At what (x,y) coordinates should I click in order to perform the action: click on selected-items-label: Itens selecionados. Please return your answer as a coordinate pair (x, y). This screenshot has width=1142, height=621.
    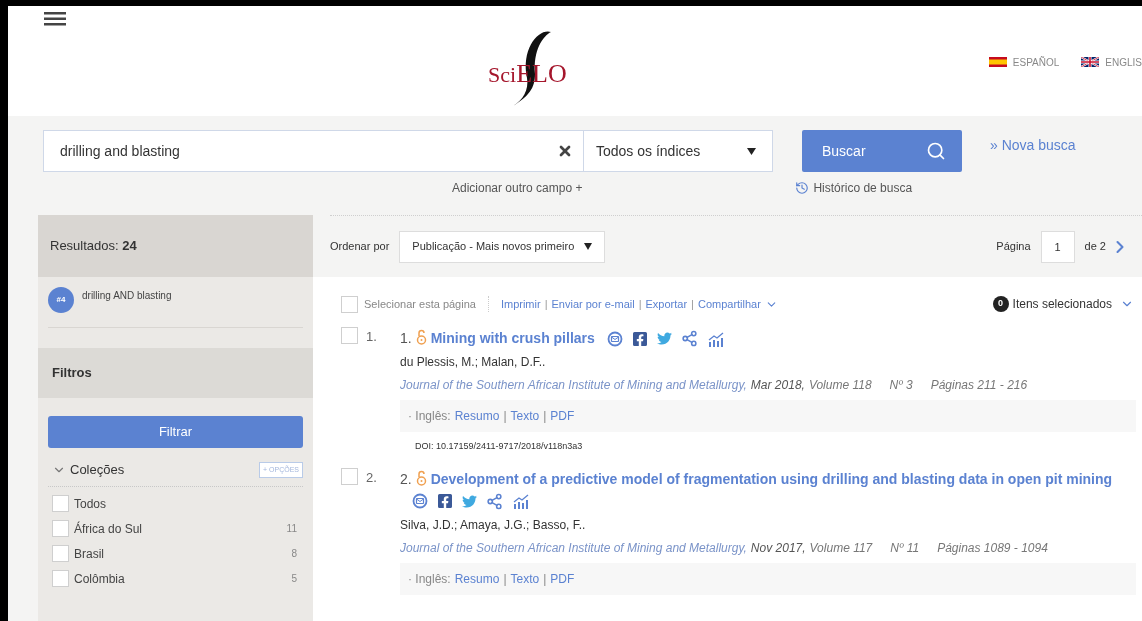
    Looking at the image, I should click on (1062, 304).